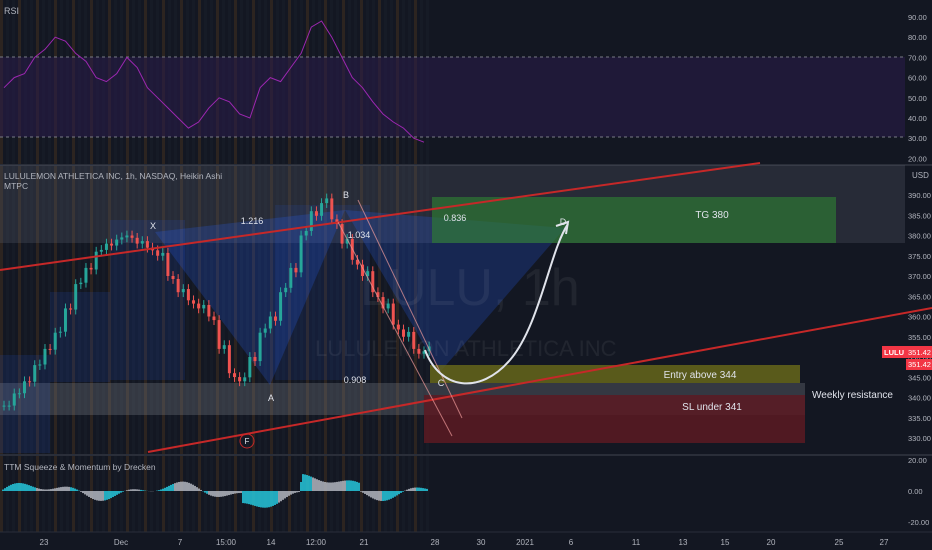 This screenshot has height=550, width=932. Describe the element at coordinates (452, 97) in the screenshot. I see `rsi-band` at that location.